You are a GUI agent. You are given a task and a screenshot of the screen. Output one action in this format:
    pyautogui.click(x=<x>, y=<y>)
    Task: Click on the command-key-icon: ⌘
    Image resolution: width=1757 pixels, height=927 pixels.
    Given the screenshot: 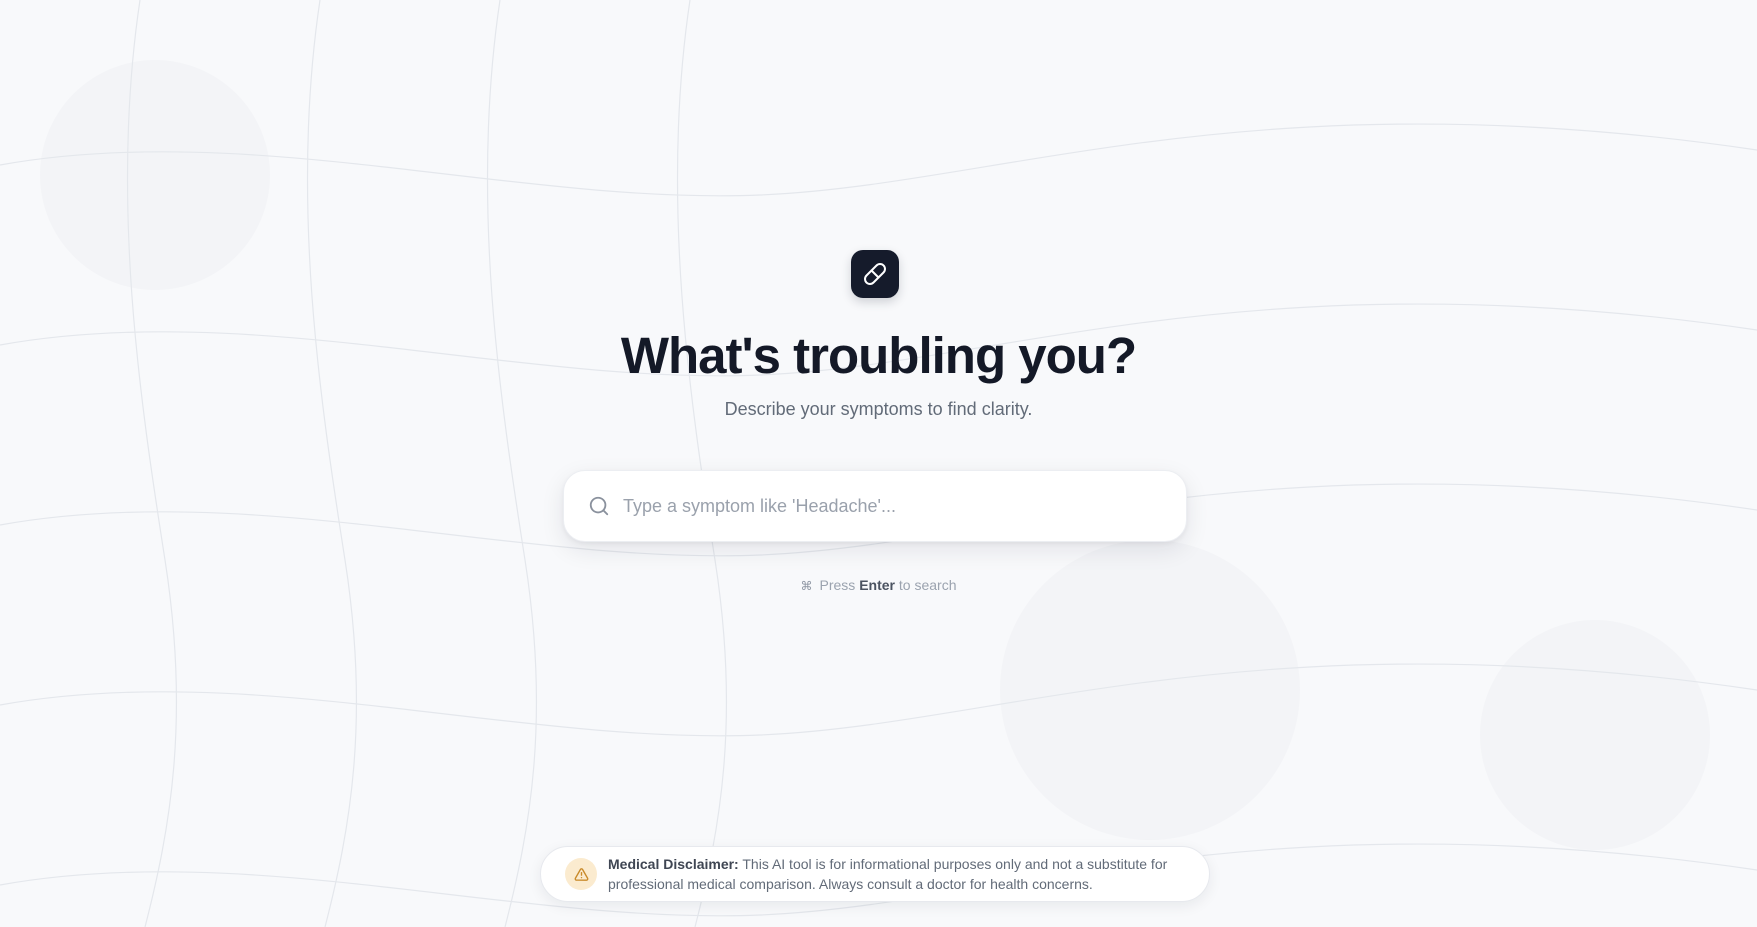 What is the action you would take?
    pyautogui.click(x=806, y=586)
    